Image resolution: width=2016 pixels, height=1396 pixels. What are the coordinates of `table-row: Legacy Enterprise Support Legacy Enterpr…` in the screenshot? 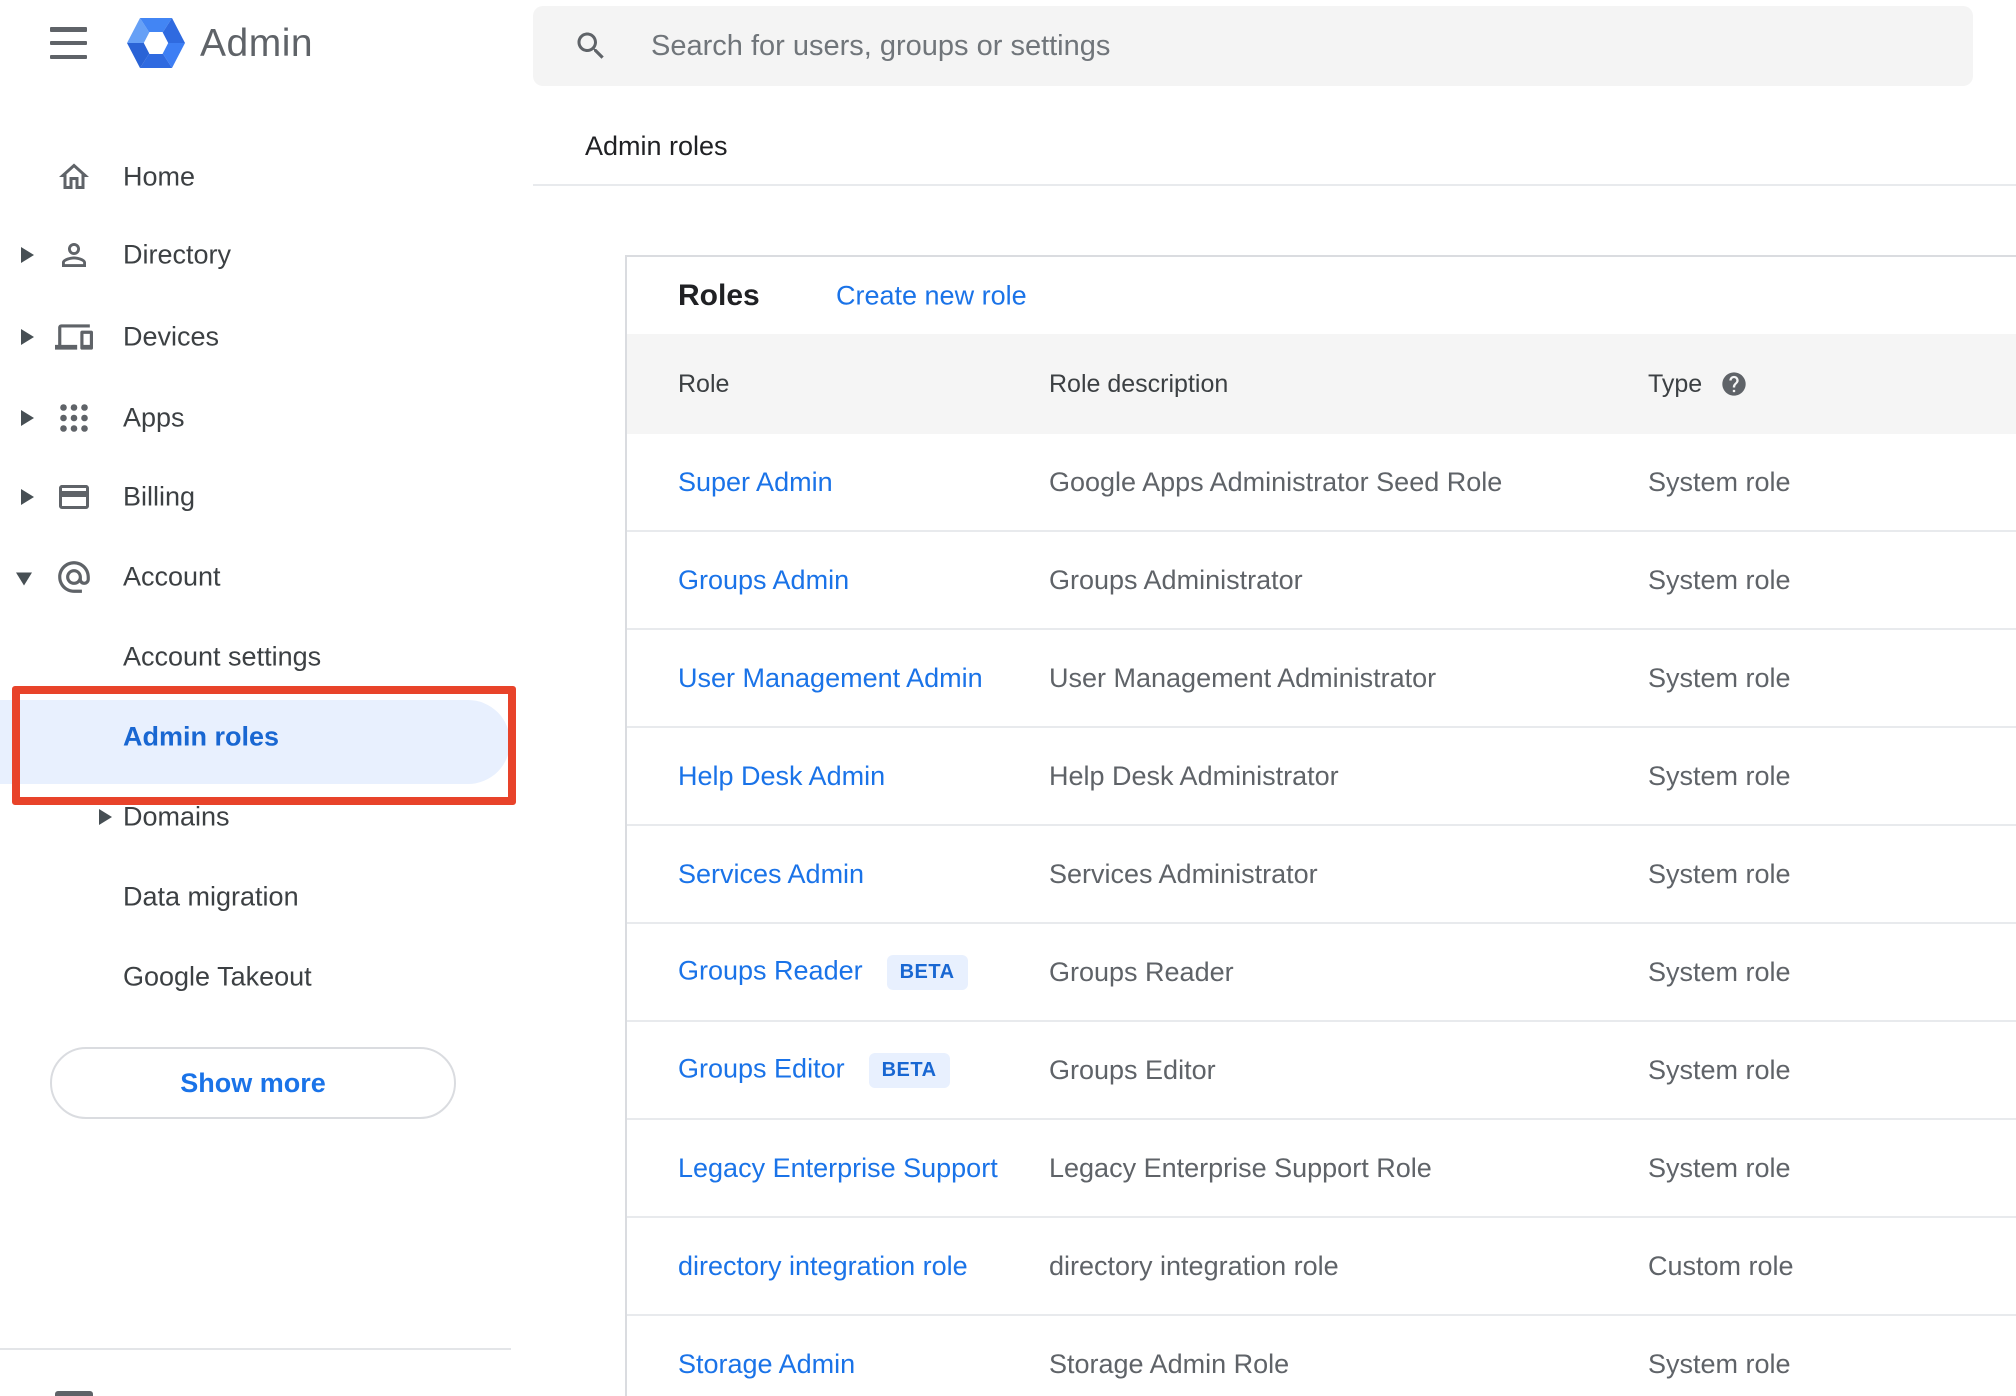 It's located at (1321, 1169).